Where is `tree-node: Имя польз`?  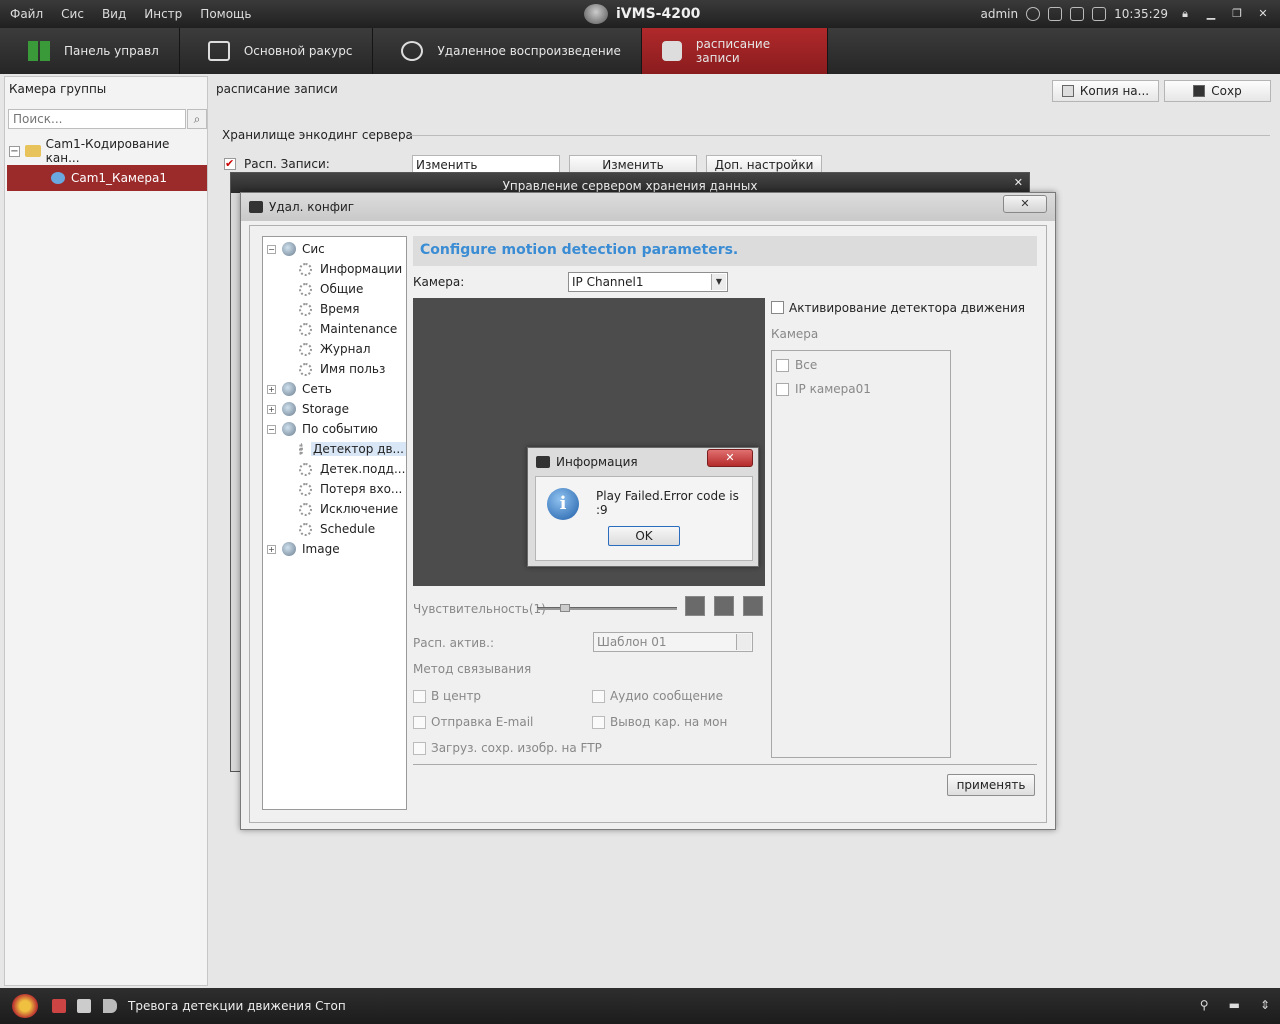 tree-node: Имя польз is located at coordinates (334, 369).